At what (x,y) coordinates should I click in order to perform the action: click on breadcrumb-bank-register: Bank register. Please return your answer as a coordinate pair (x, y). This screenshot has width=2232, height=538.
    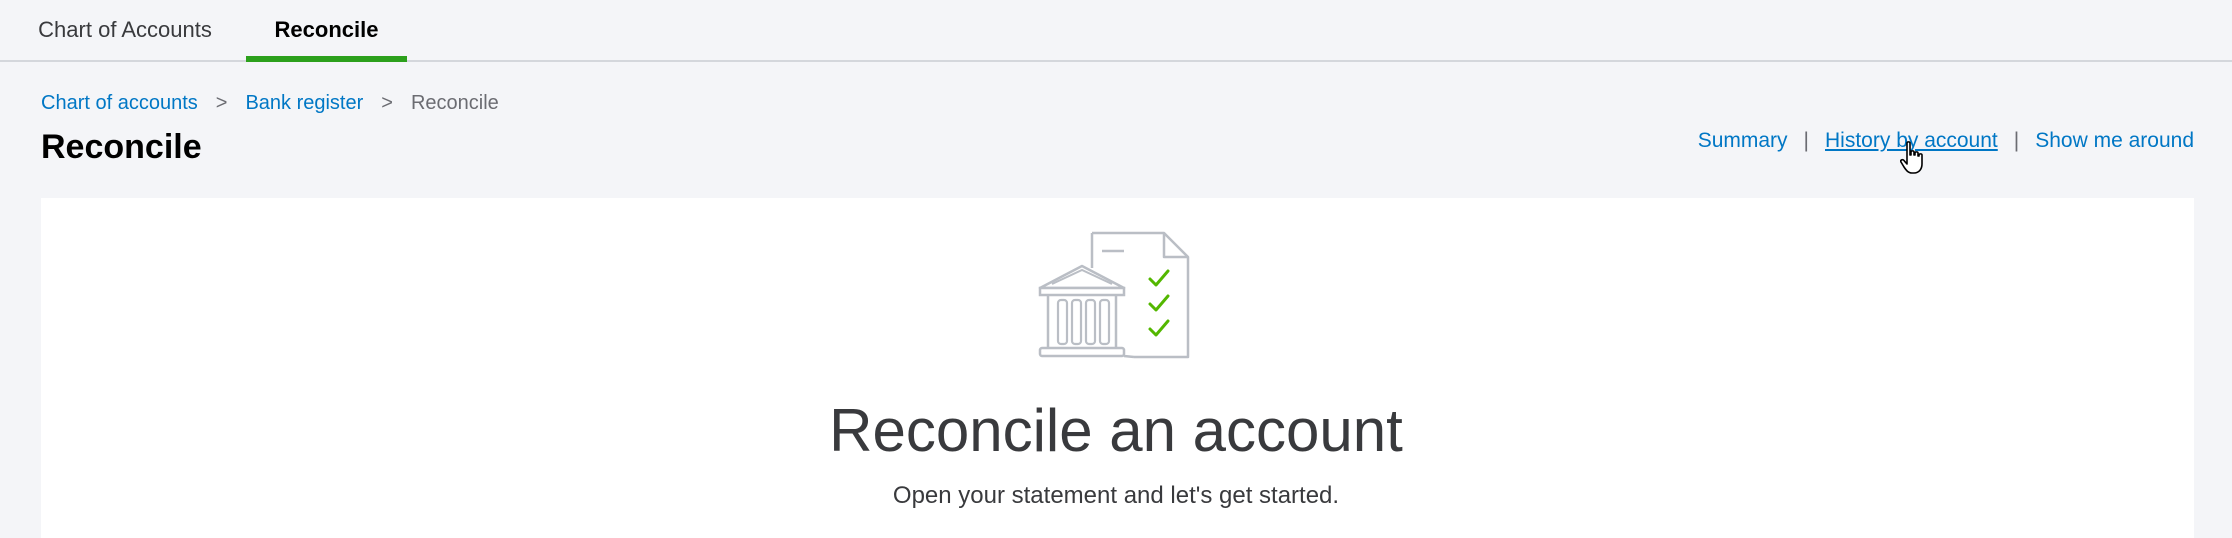
    Looking at the image, I should click on (304, 103).